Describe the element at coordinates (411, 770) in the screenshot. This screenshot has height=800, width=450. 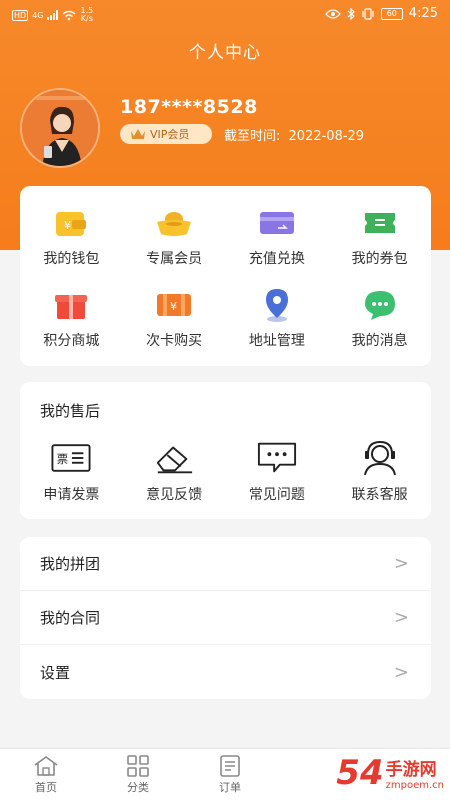
I see `watermark-title: 手游网` at that location.